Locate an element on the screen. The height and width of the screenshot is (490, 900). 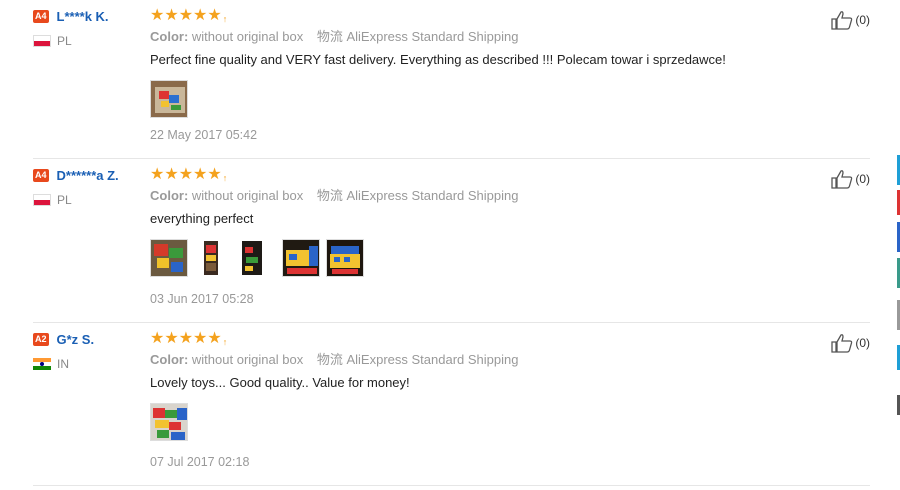
reviewer-name: G*z S. is located at coordinates (76, 339).